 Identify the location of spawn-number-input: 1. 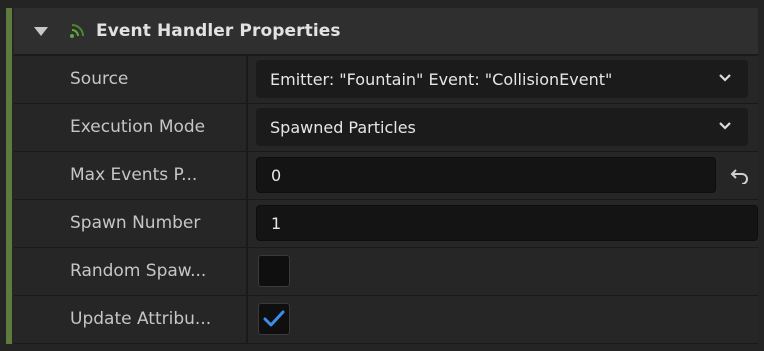
(507, 223).